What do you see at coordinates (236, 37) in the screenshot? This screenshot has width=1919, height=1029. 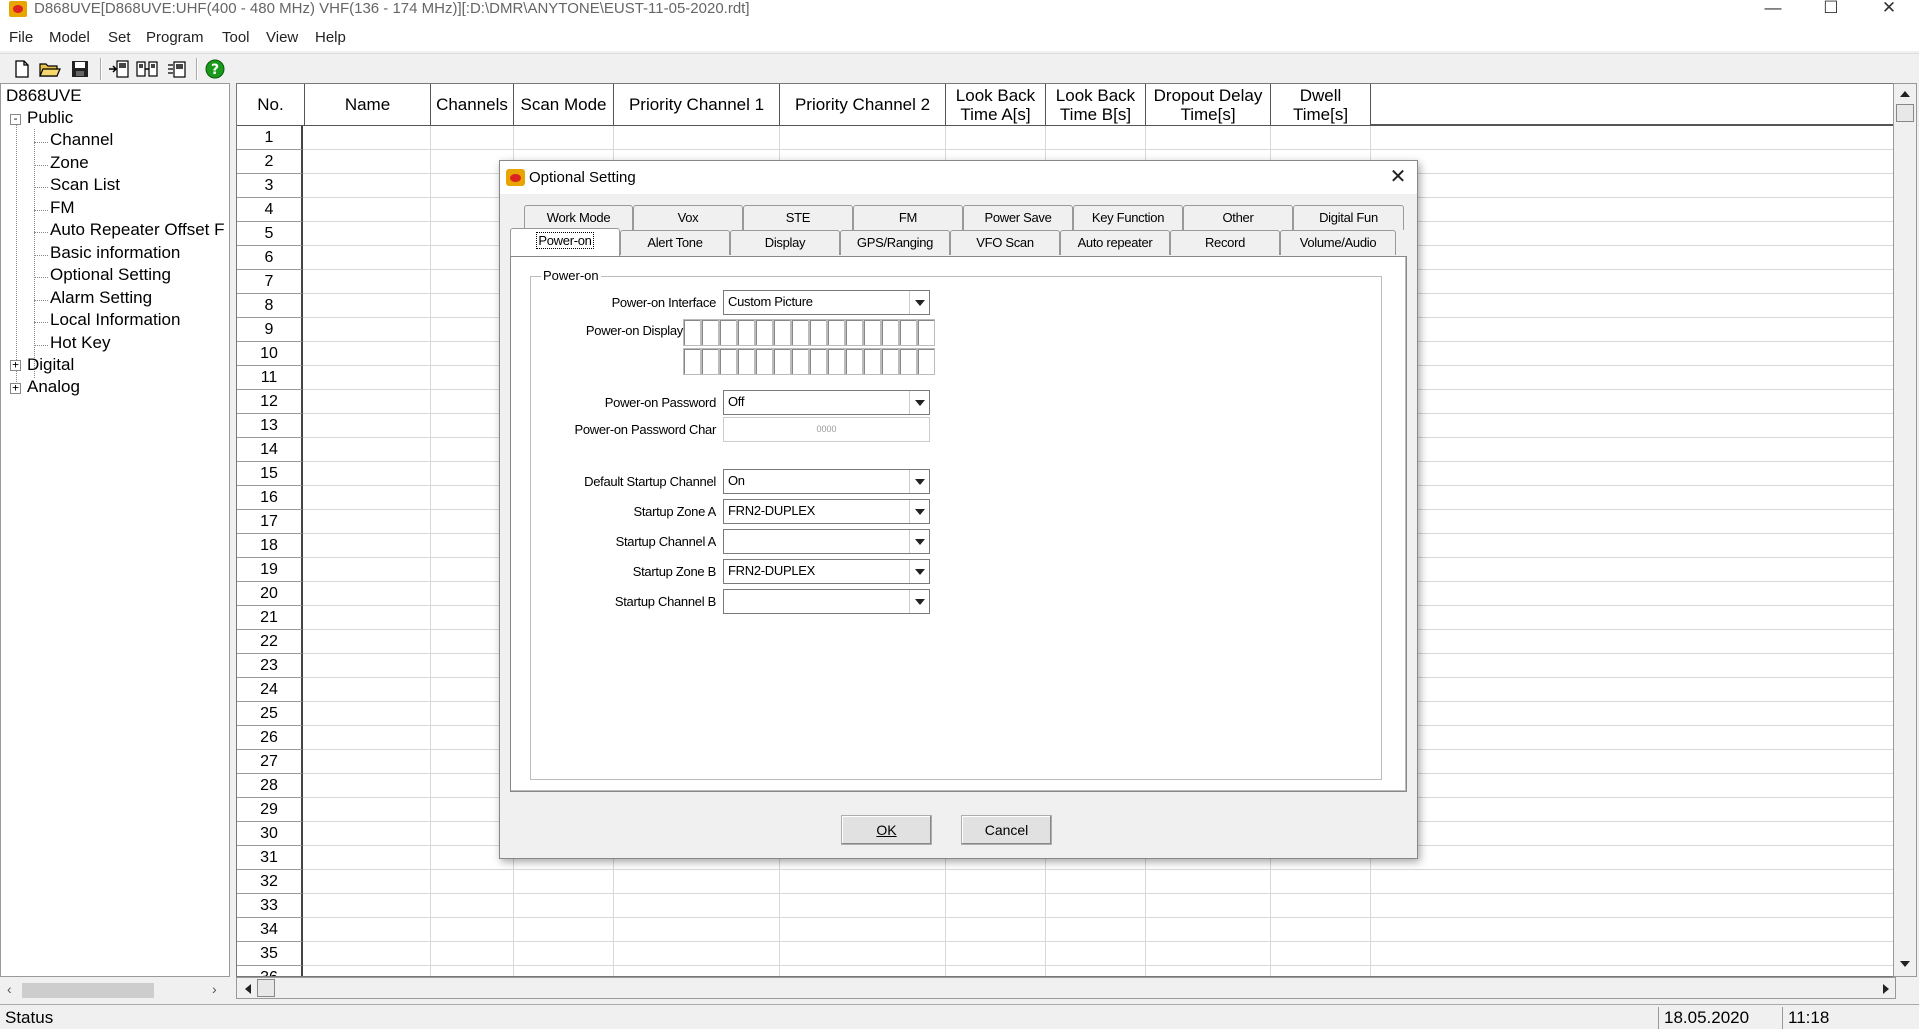 I see `menu-tool: Tool` at bounding box center [236, 37].